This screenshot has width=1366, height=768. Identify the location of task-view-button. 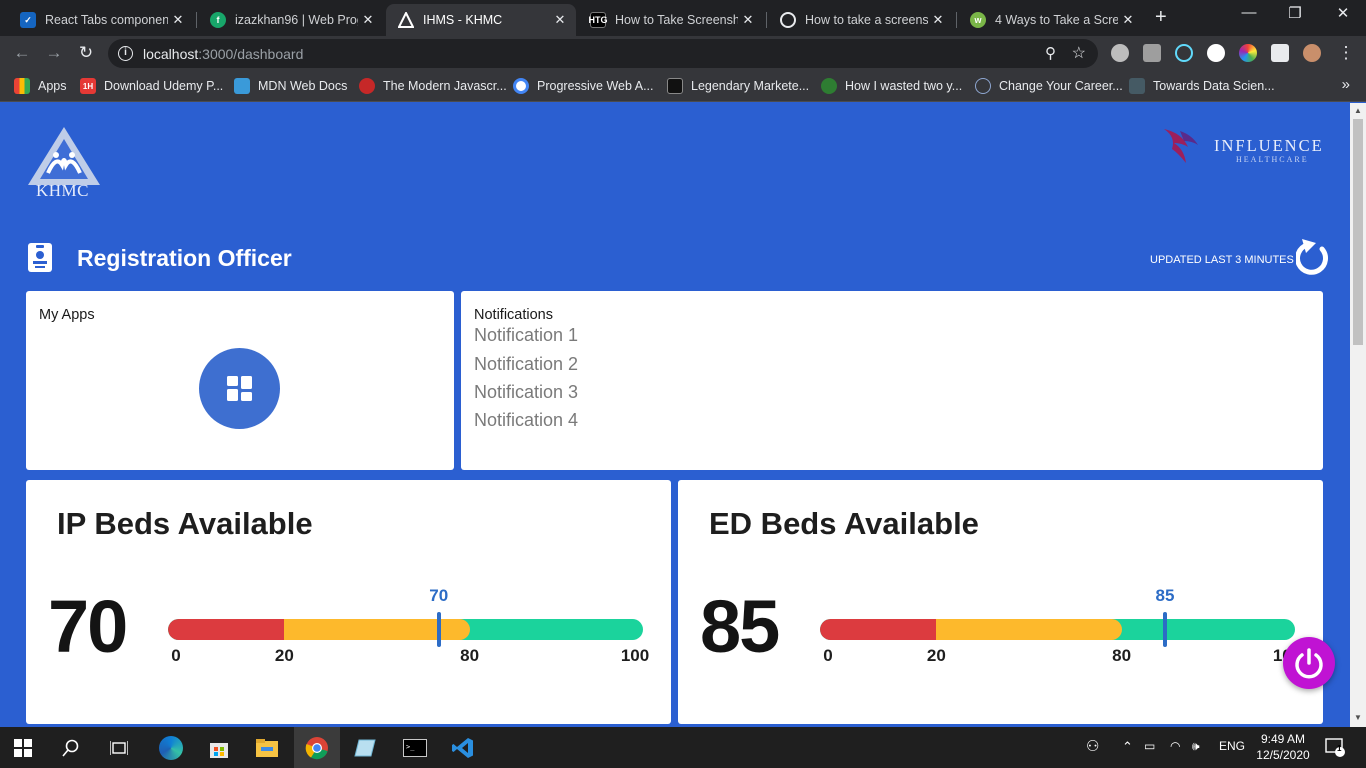
(119, 747).